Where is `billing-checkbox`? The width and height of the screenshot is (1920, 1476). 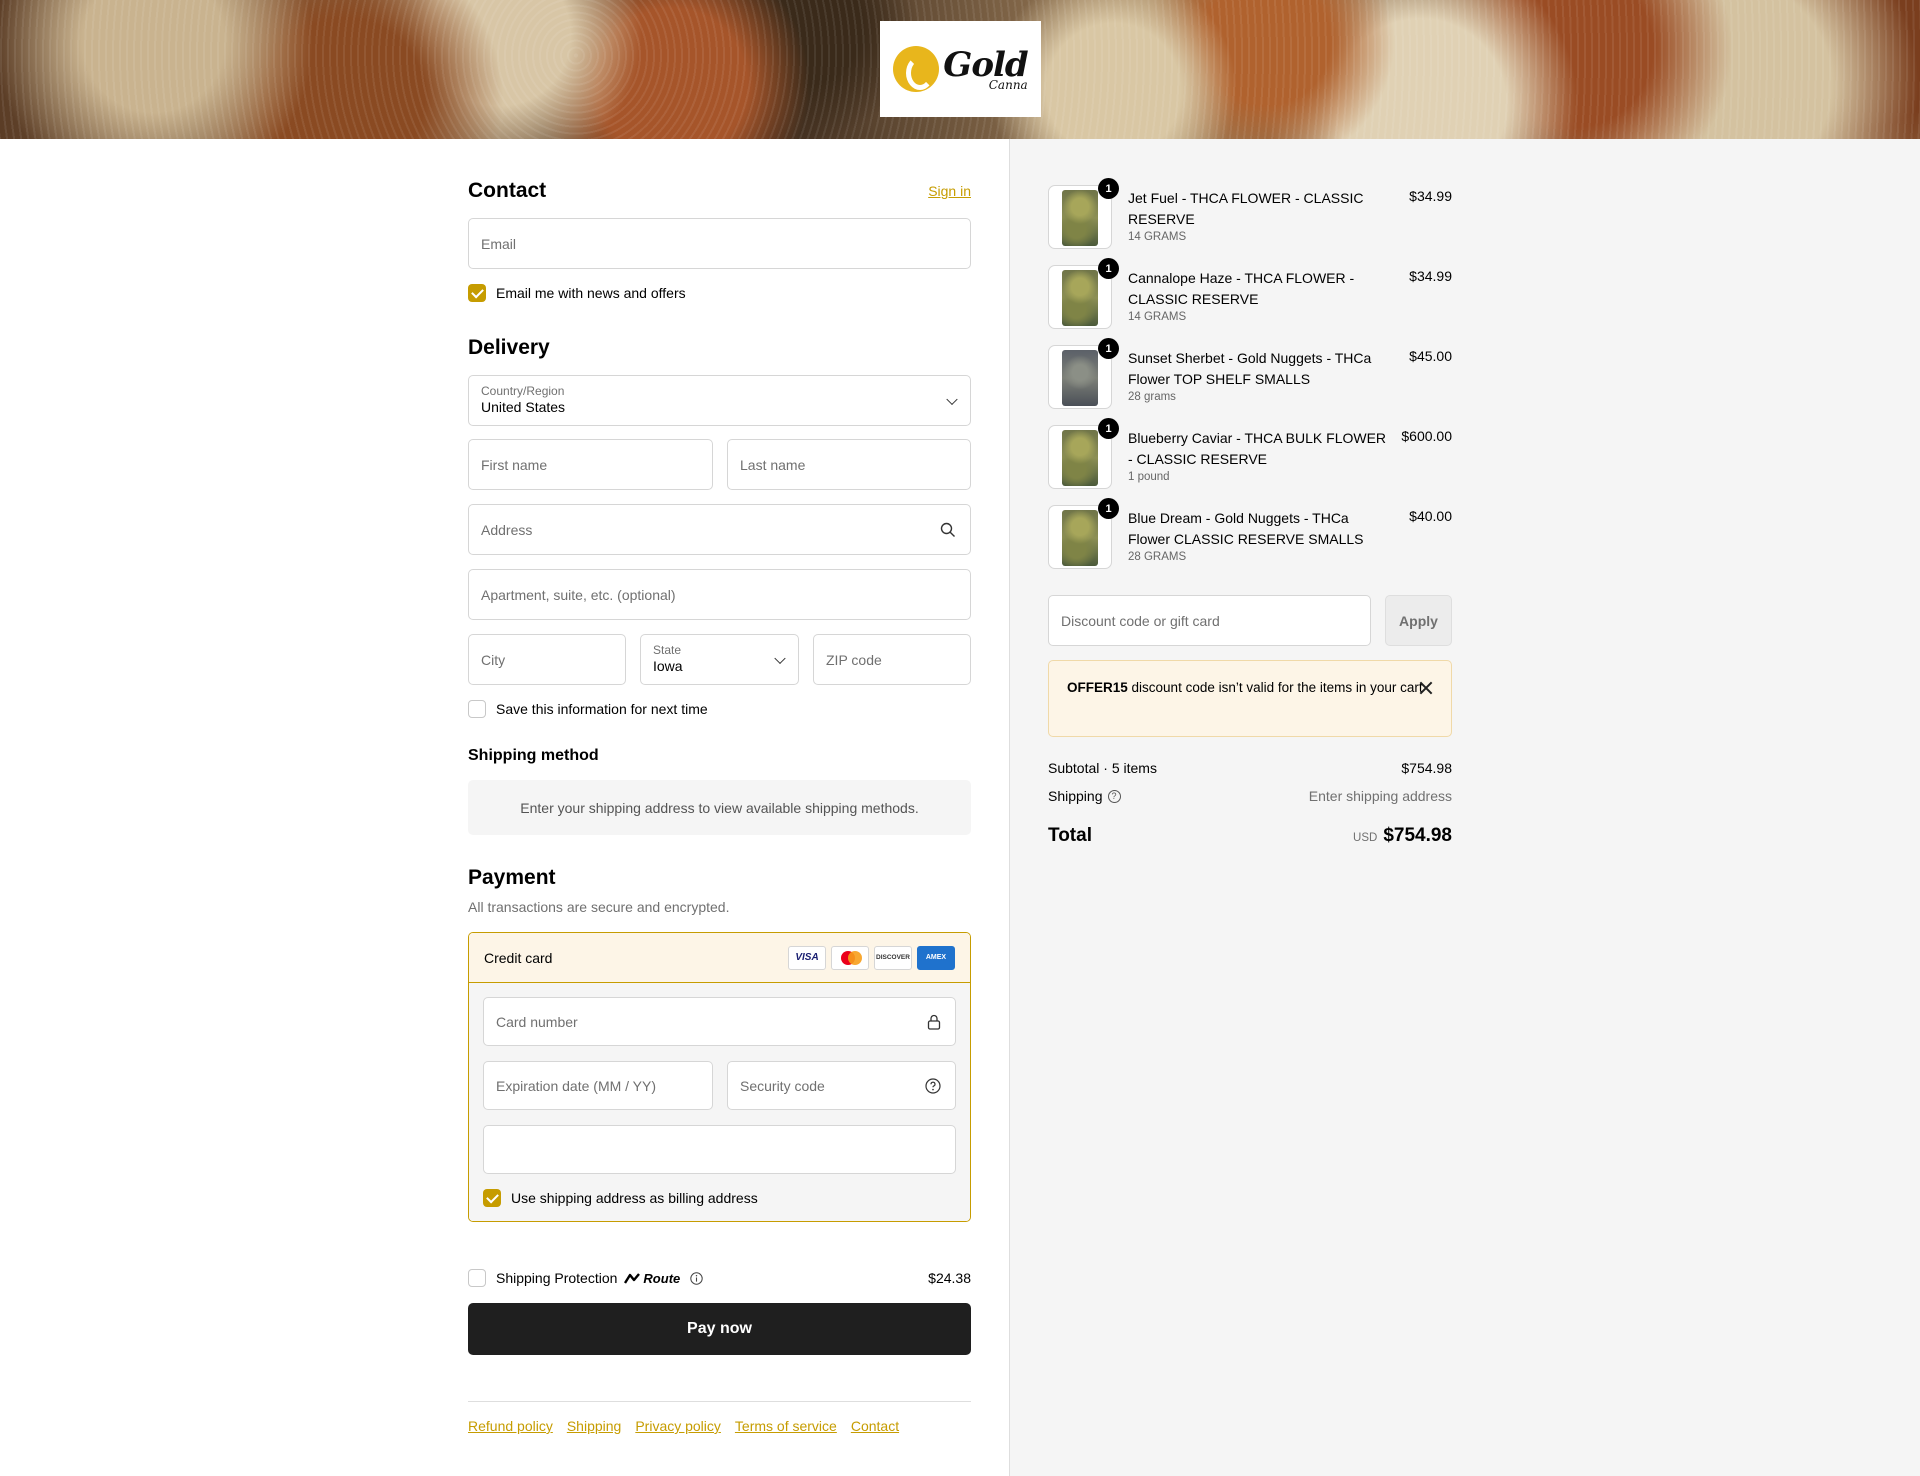
billing-checkbox is located at coordinates (492, 1198).